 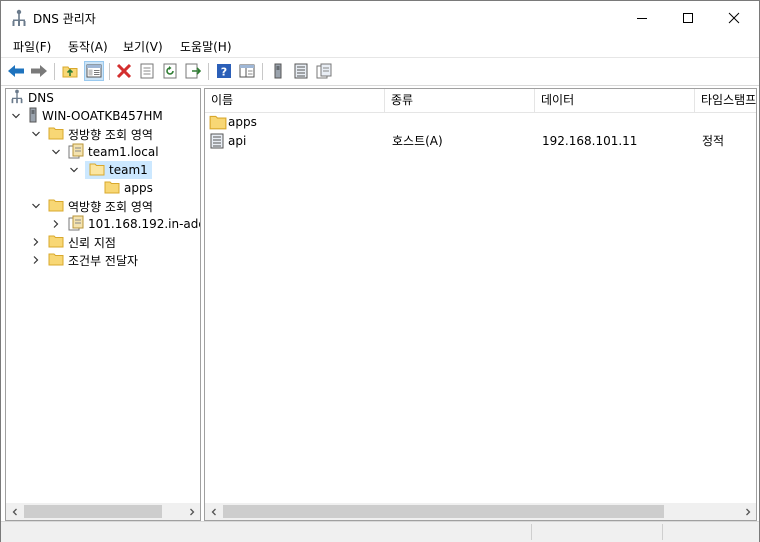 What do you see at coordinates (144, 224) in the screenshot?
I see `tree-item-label: 101.168.192.in-addr` at bounding box center [144, 224].